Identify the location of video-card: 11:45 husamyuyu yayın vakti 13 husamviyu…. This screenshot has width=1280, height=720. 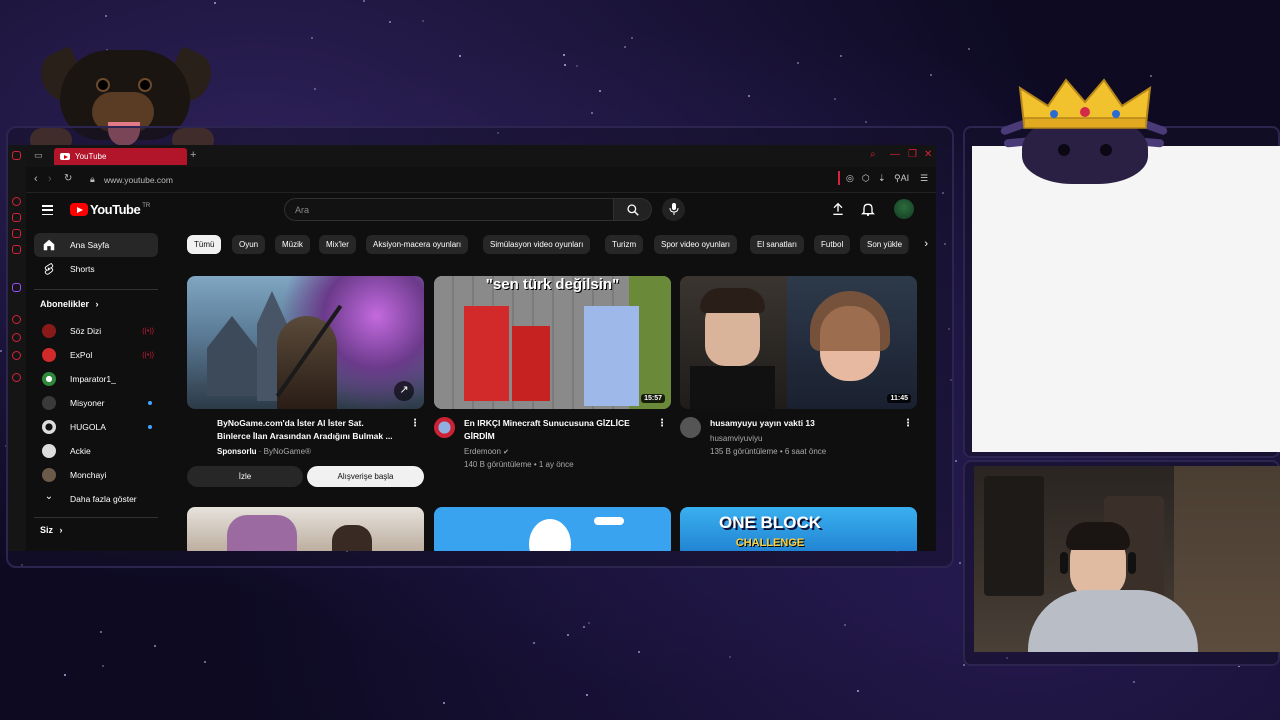
(798, 366).